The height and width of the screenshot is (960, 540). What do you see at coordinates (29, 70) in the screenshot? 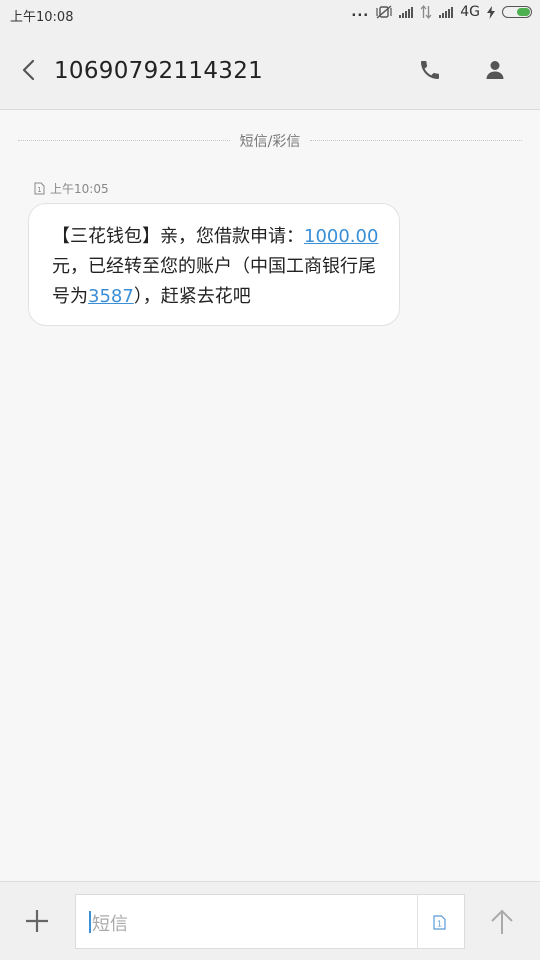
I see `back-arrow-icon` at bounding box center [29, 70].